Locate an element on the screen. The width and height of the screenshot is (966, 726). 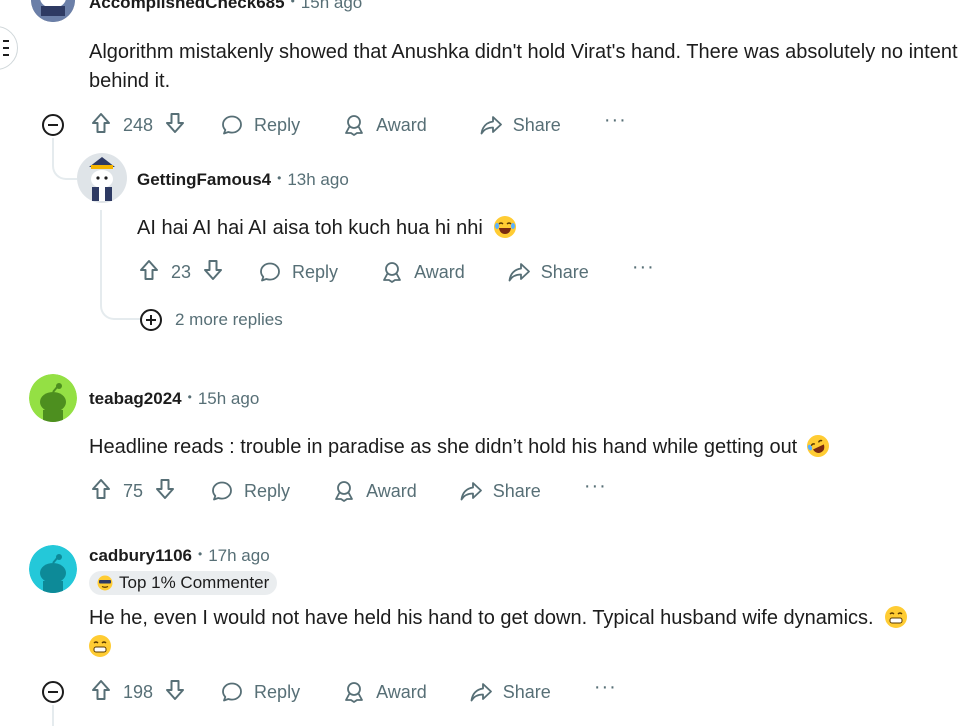
comment-timestamp: 13h ago is located at coordinates (317, 180).